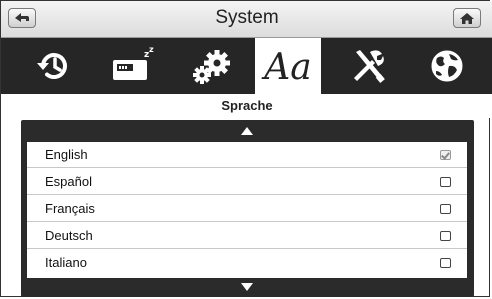  I want to click on tab-tools, so click(368, 66).